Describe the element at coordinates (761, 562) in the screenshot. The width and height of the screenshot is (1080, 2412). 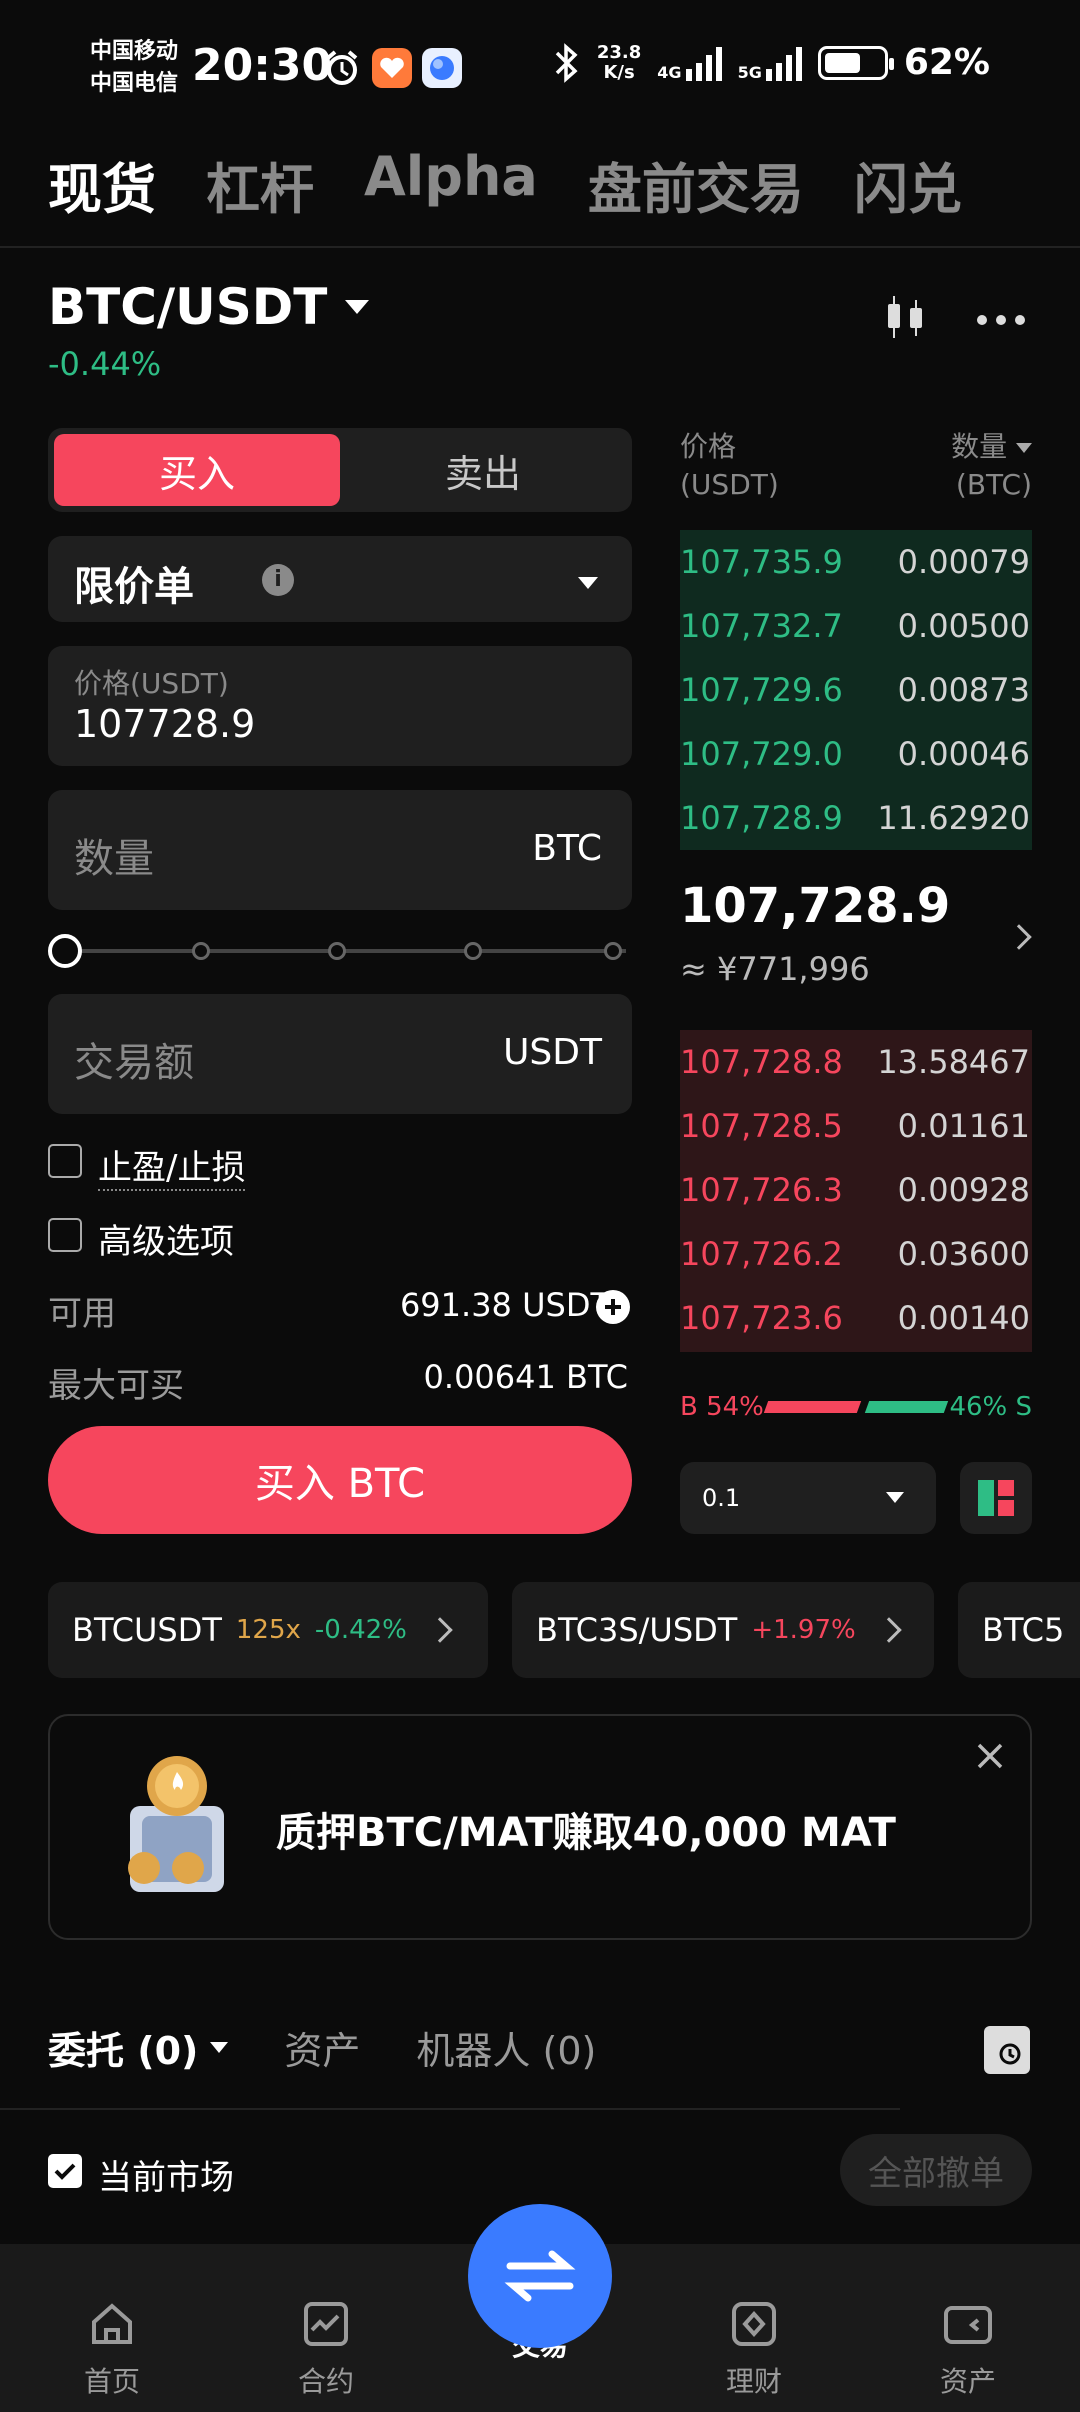
I see `ob-price: 107,735.9` at that location.